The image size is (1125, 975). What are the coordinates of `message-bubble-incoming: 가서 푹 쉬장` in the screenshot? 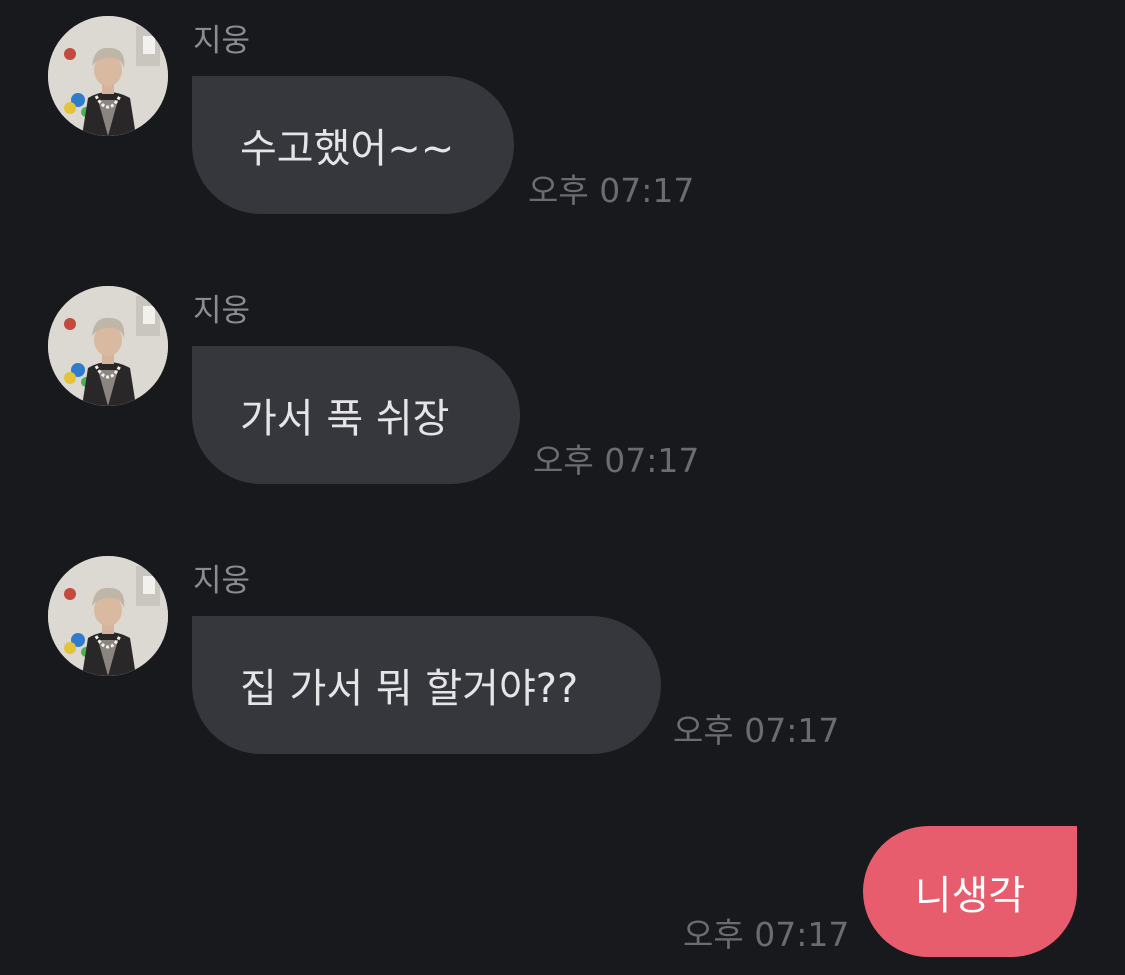 It's located at (356, 415).